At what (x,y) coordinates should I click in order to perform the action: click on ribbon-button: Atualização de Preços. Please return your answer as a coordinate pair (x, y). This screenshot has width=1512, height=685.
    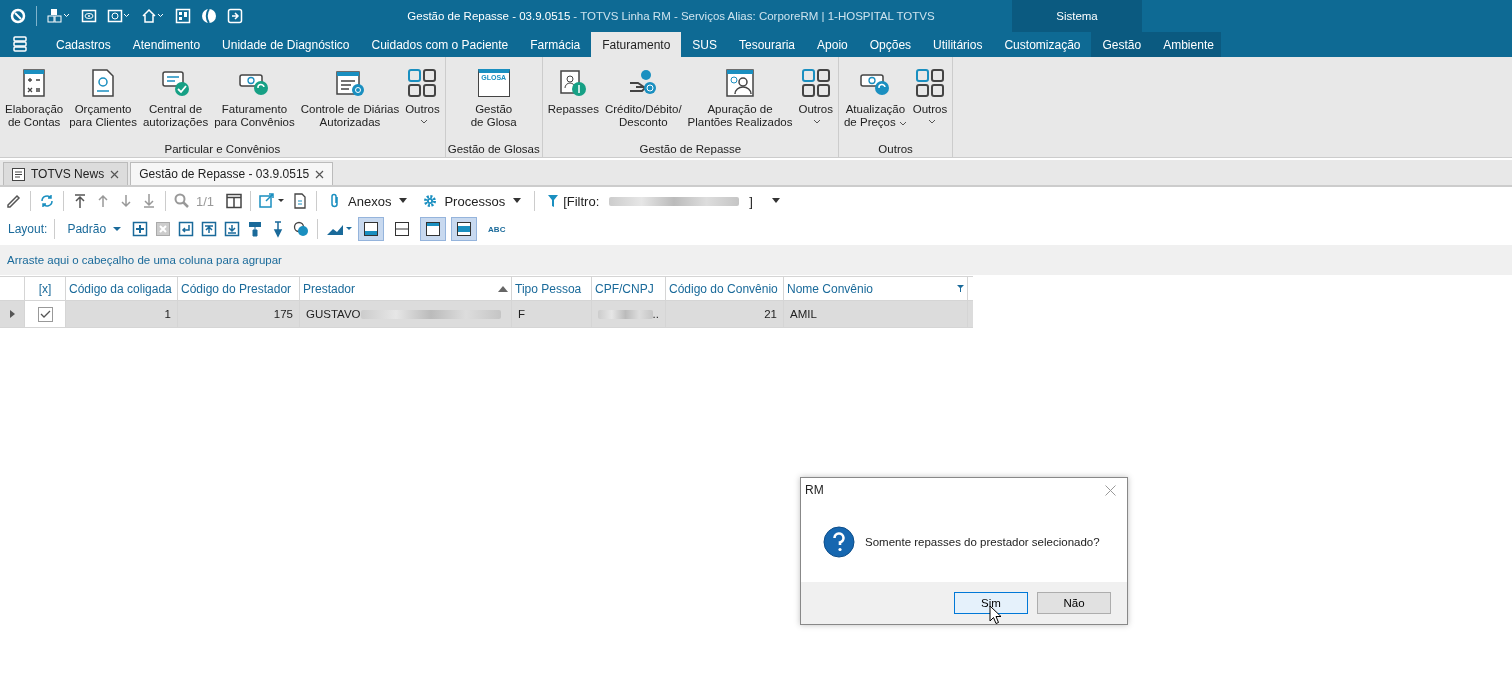
    Looking at the image, I should click on (875, 100).